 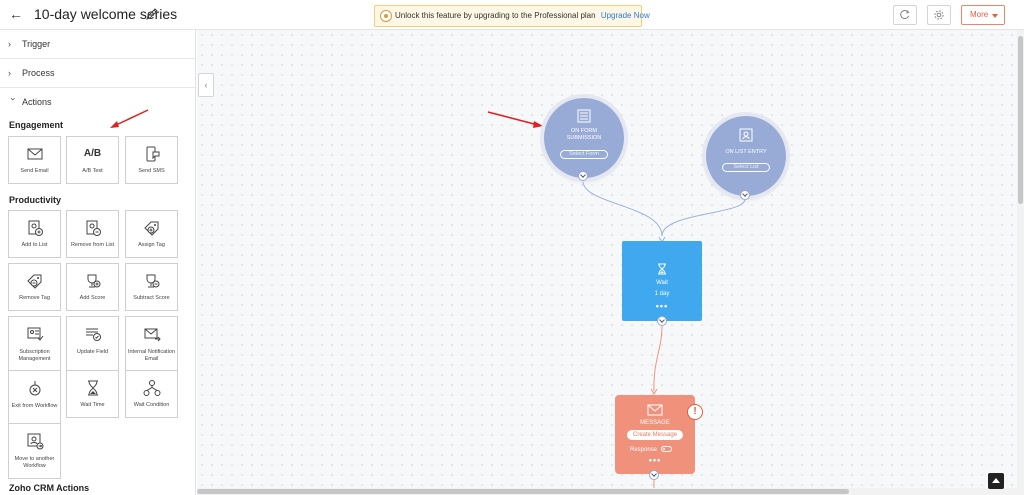 What do you see at coordinates (35, 334) in the screenshot?
I see `subscription-icon` at bounding box center [35, 334].